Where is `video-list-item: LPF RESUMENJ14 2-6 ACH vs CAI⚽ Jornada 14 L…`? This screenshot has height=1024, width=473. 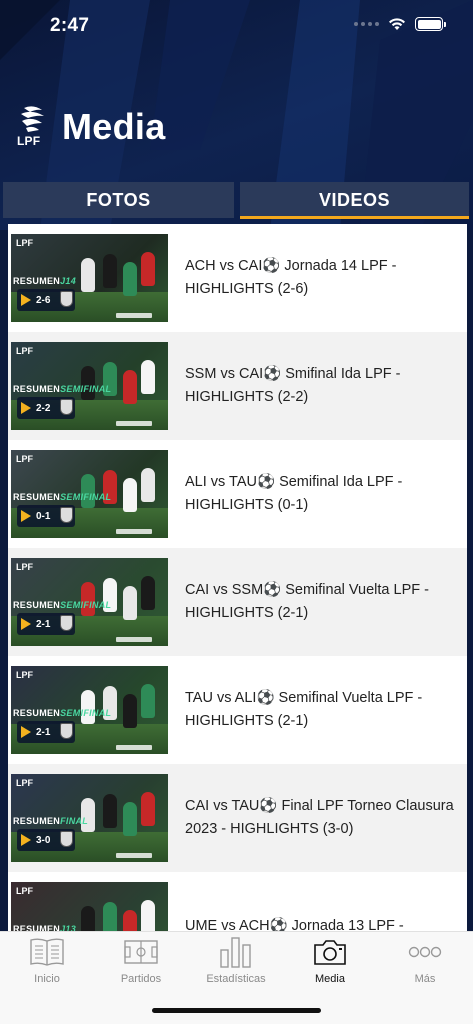
video-list-item: LPF RESUMENJ14 2-6 ACH vs CAI⚽ Jornada 14 L… is located at coordinates (237, 278).